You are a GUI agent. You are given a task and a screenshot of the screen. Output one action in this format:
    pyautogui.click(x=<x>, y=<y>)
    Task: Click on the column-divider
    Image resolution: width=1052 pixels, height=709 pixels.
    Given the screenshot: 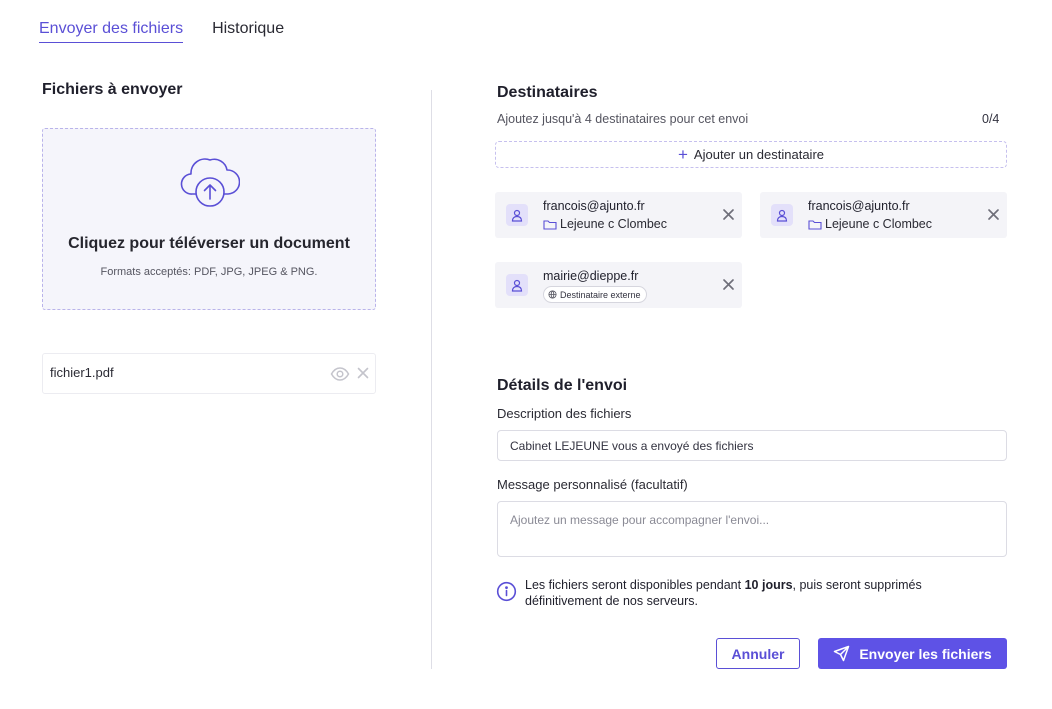 What is the action you would take?
    pyautogui.click(x=431, y=379)
    